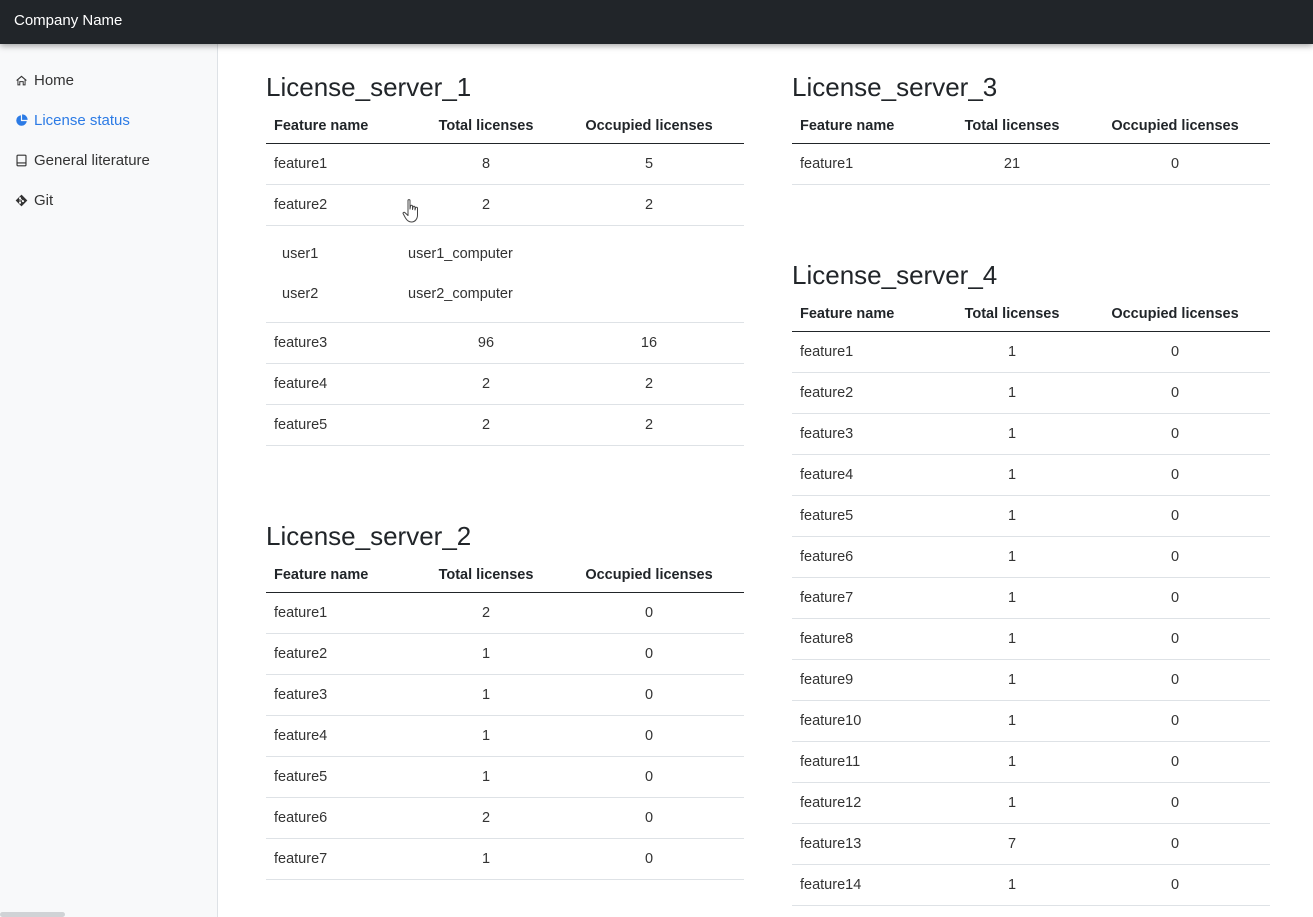 This screenshot has height=917, width=1313. What do you see at coordinates (32, 914) in the screenshot?
I see `sidebar-scrollbar` at bounding box center [32, 914].